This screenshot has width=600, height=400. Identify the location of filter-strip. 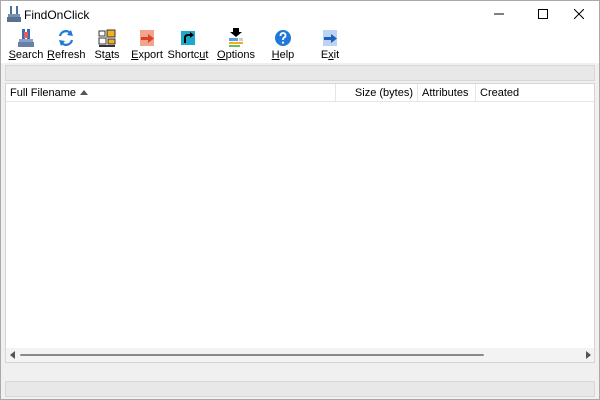
(300, 73).